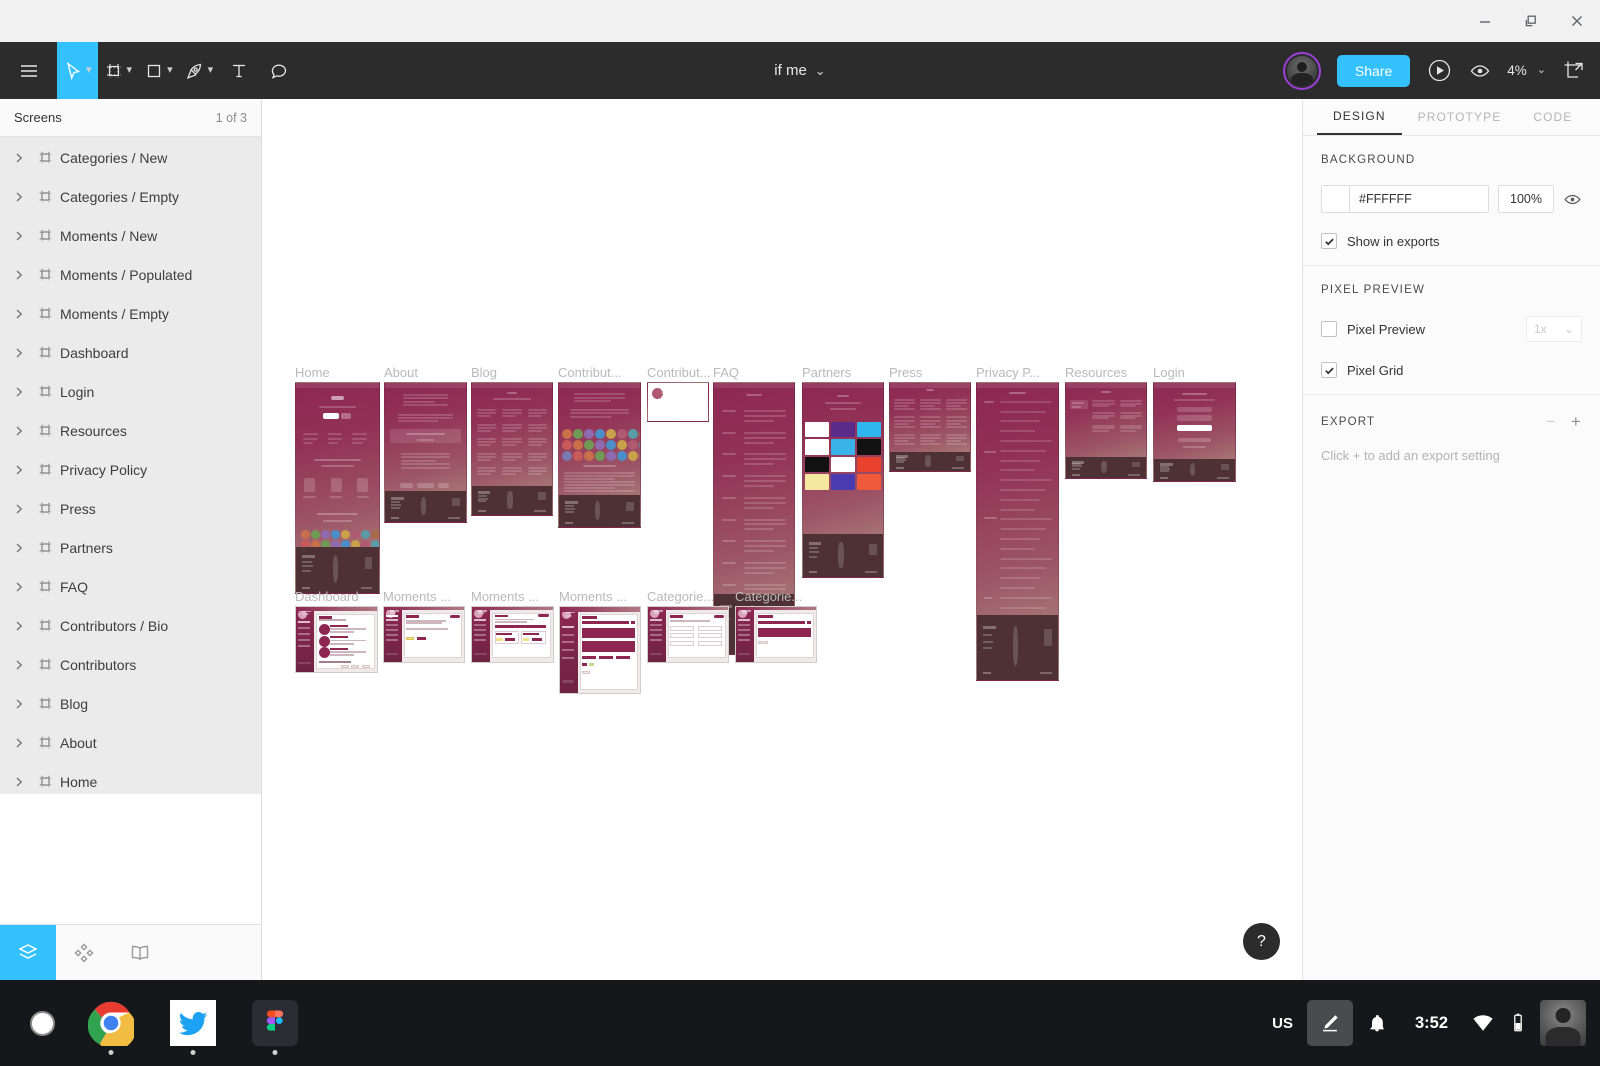 This screenshot has width=1600, height=1066. What do you see at coordinates (327, 597) in the screenshot?
I see `frame-label: Dashboard` at bounding box center [327, 597].